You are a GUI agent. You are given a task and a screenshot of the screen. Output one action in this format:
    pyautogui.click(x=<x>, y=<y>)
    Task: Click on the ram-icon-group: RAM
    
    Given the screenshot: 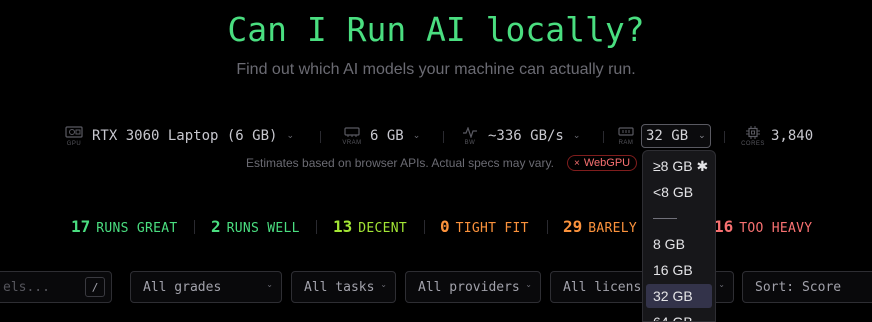 What is the action you would take?
    pyautogui.click(x=629, y=136)
    